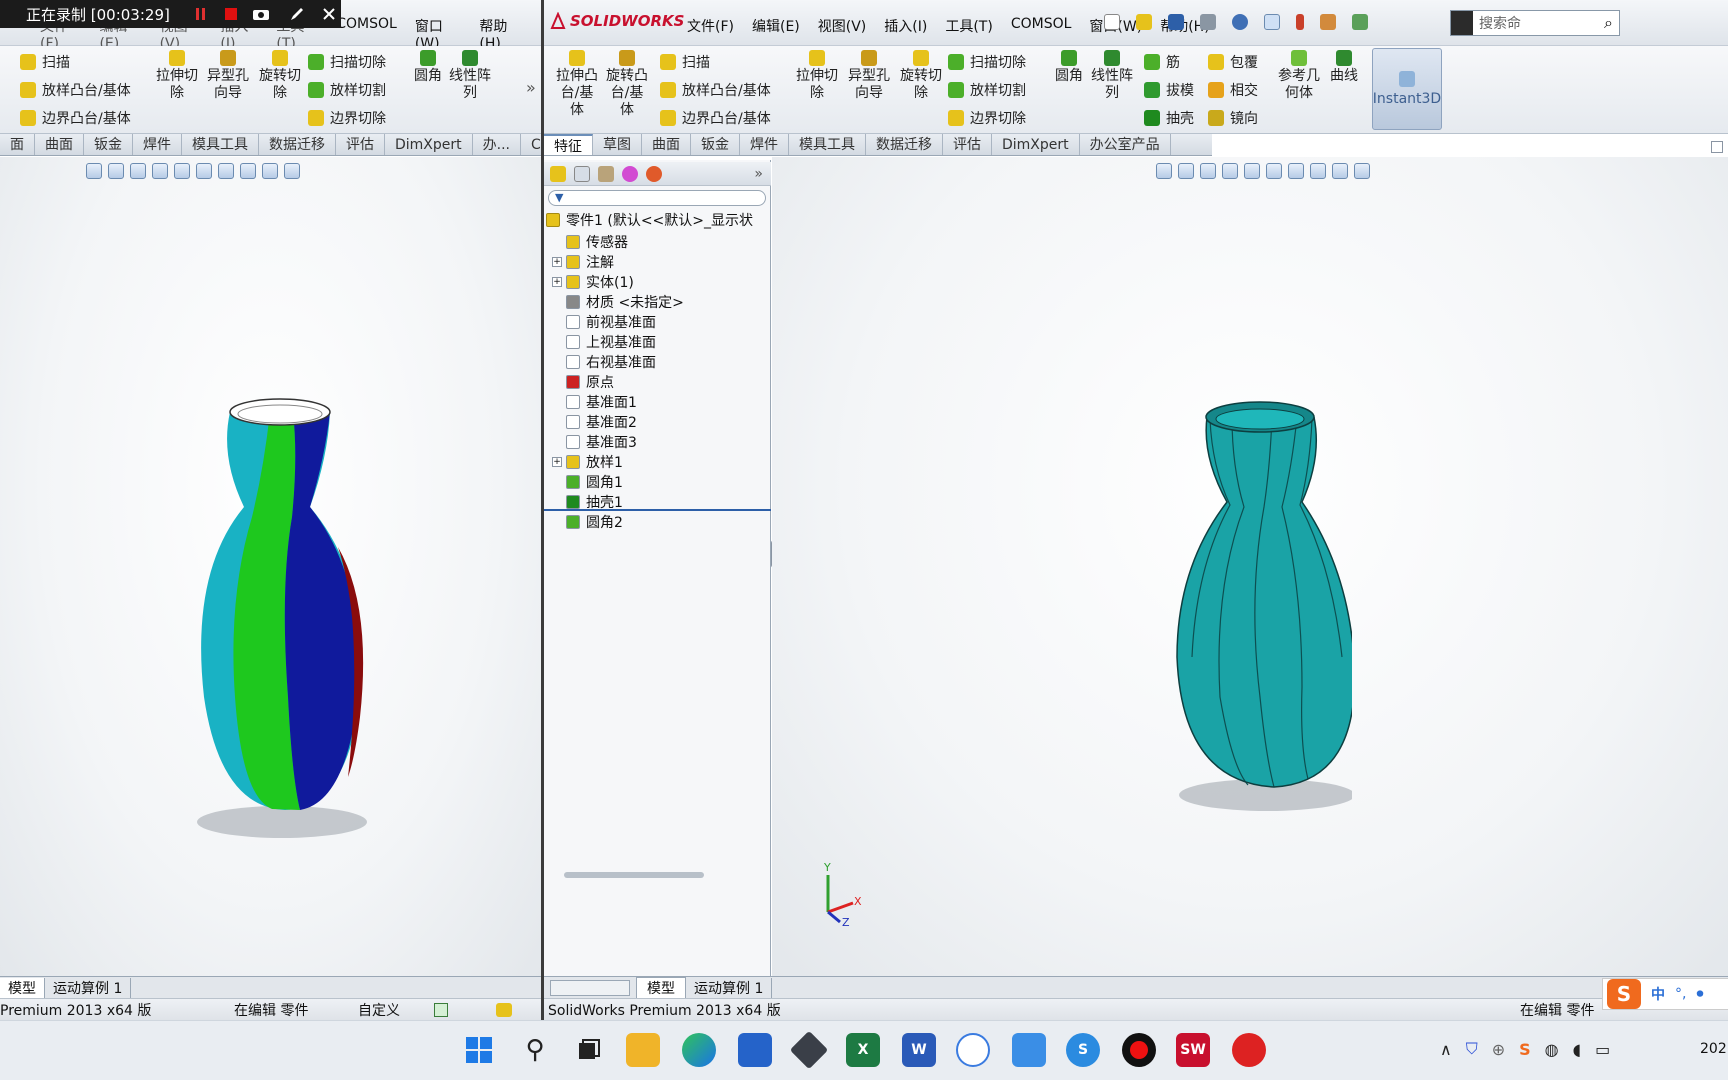  I want to click on options-icon, so click(1360, 22).